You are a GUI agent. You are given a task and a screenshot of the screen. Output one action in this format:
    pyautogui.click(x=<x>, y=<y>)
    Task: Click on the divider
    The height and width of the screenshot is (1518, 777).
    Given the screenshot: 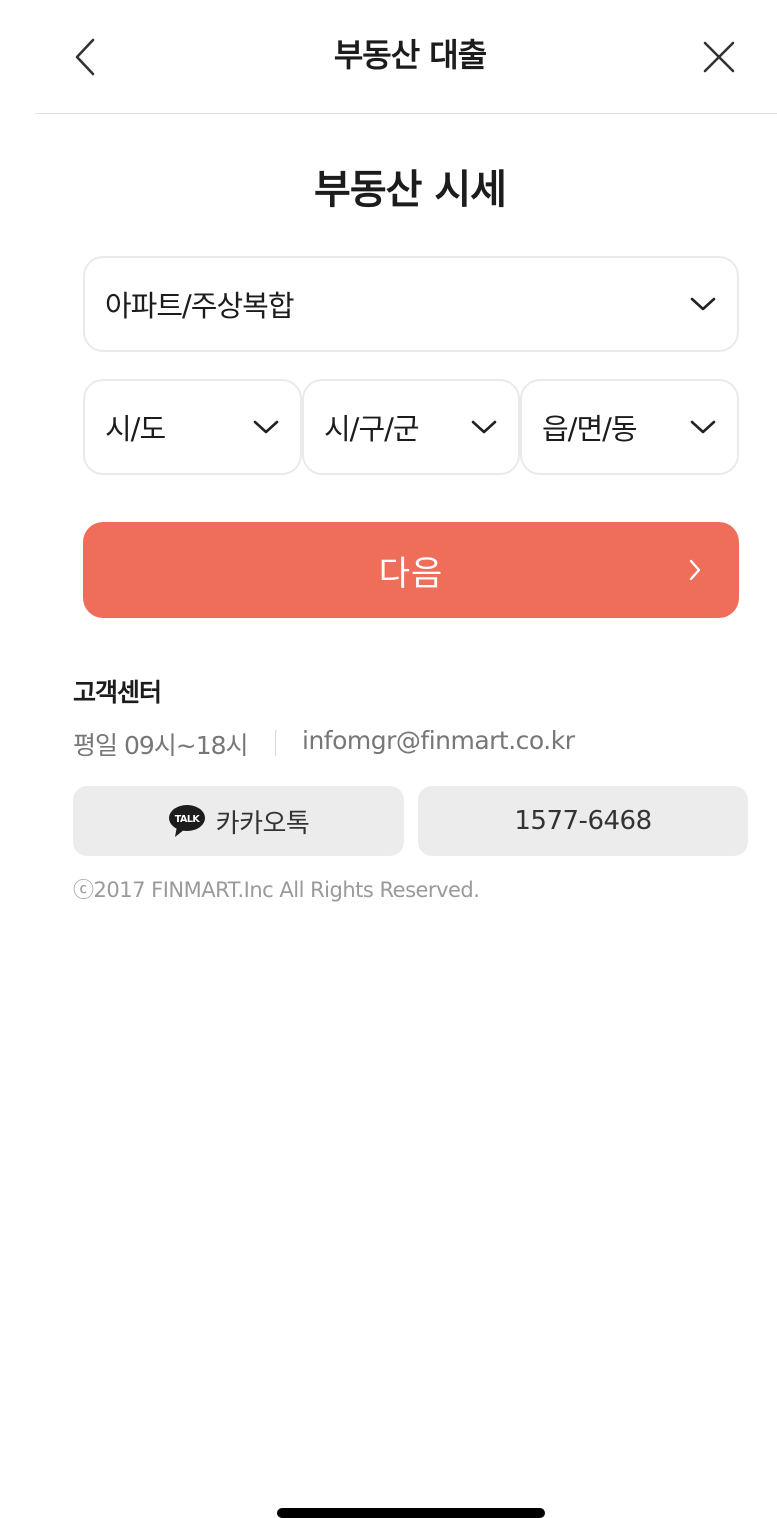 What is the action you would take?
    pyautogui.click(x=275, y=743)
    